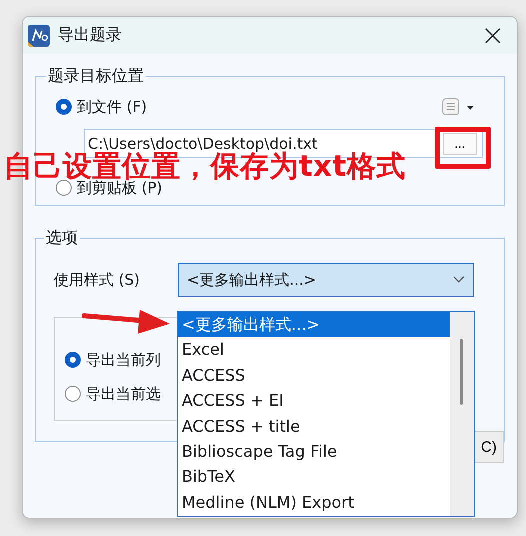  I want to click on dropdown-item: Excel, so click(314, 350).